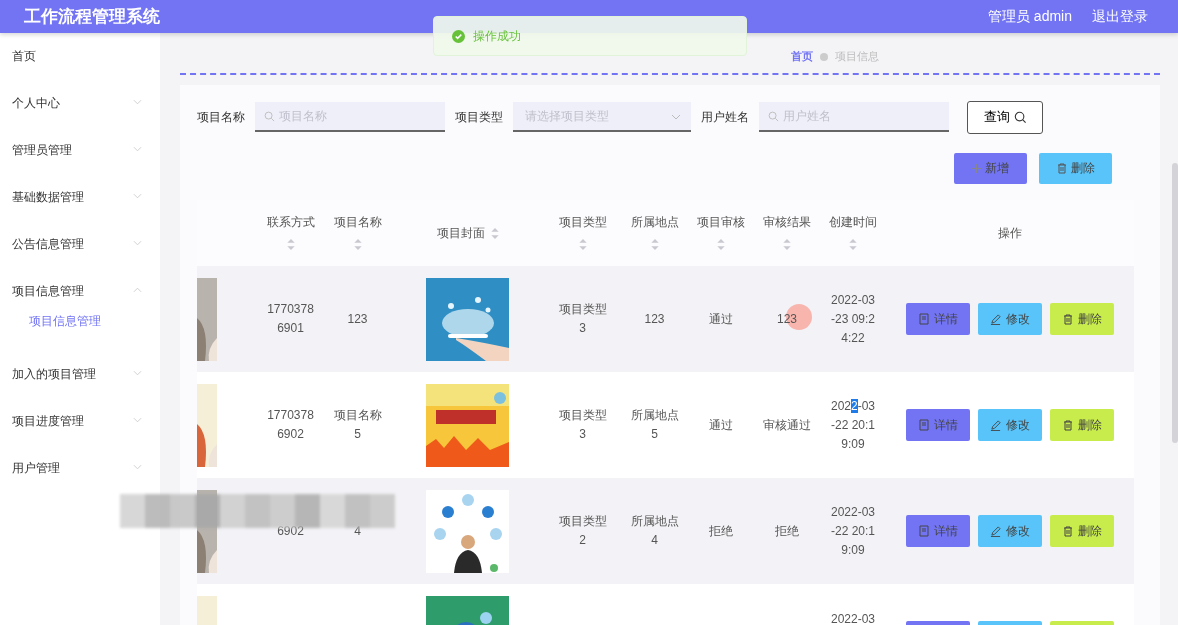  What do you see at coordinates (852, 319) in the screenshot?
I see `table-cell-text: 2022-03 -23 09:2 4:22` at bounding box center [852, 319].